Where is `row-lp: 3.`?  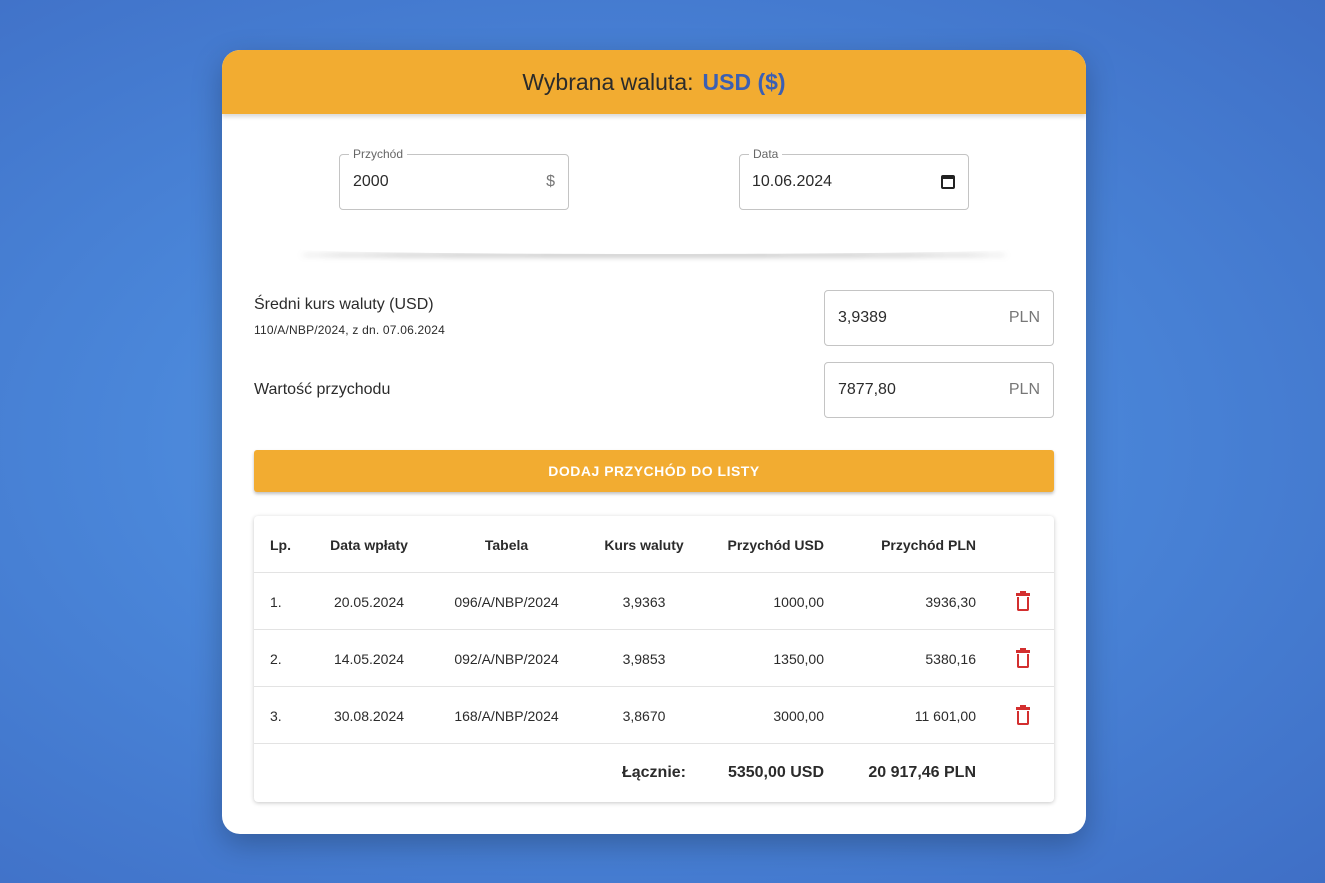
row-lp: 3. is located at coordinates (276, 715).